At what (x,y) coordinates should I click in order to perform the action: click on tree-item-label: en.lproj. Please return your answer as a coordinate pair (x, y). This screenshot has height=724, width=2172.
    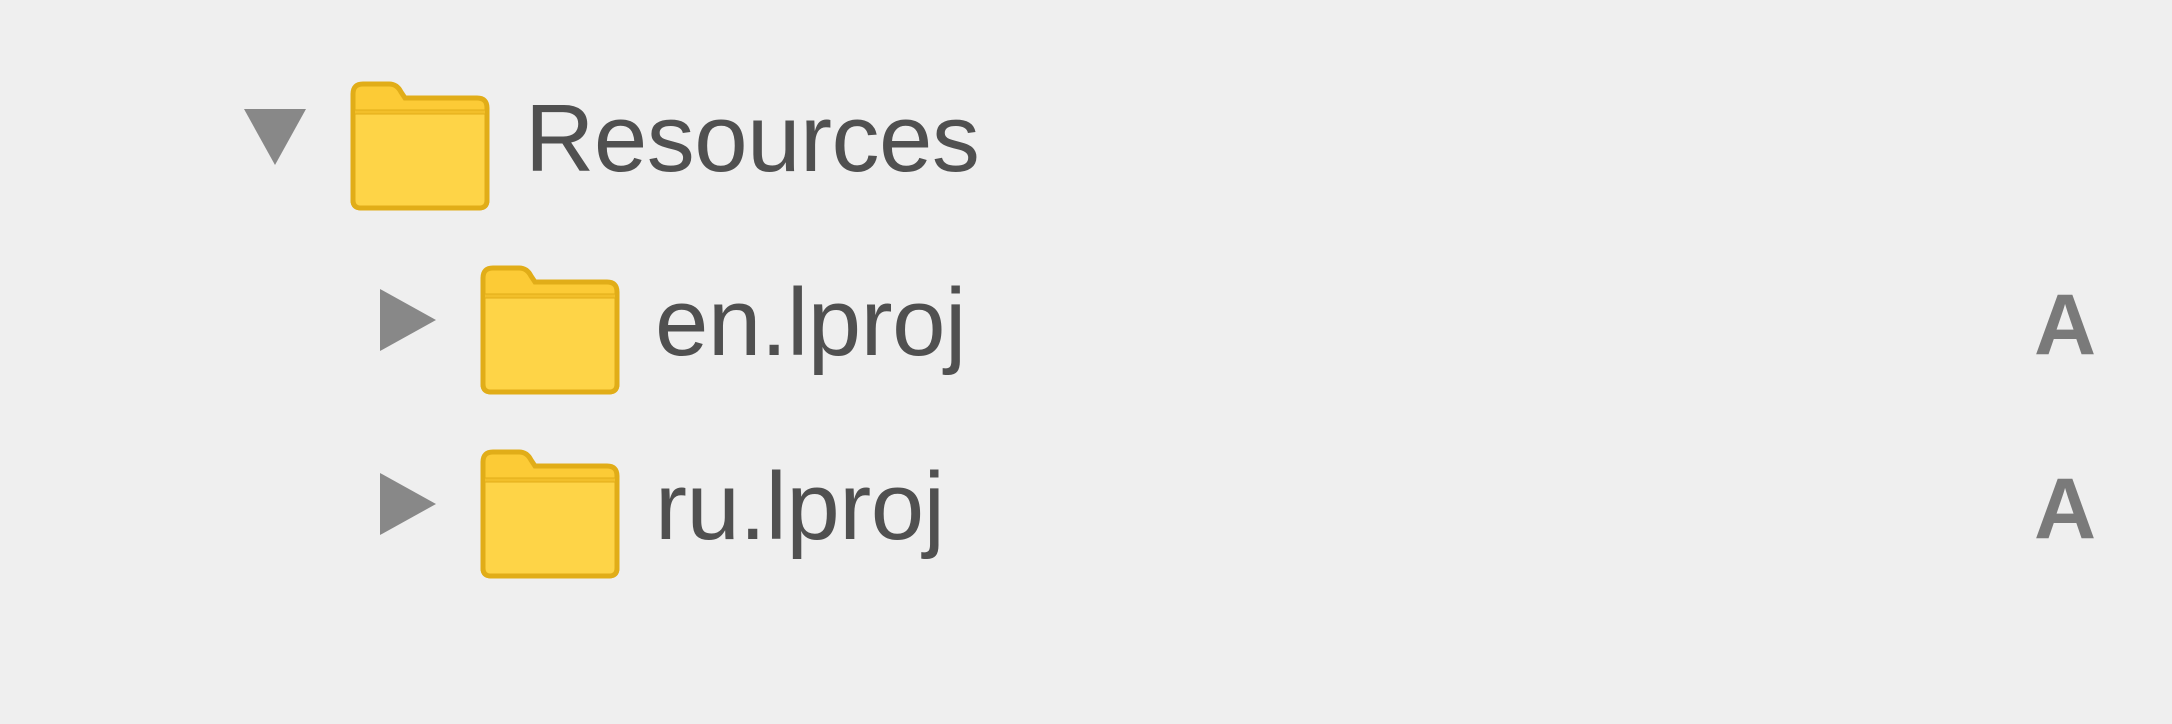
    Looking at the image, I should click on (810, 322).